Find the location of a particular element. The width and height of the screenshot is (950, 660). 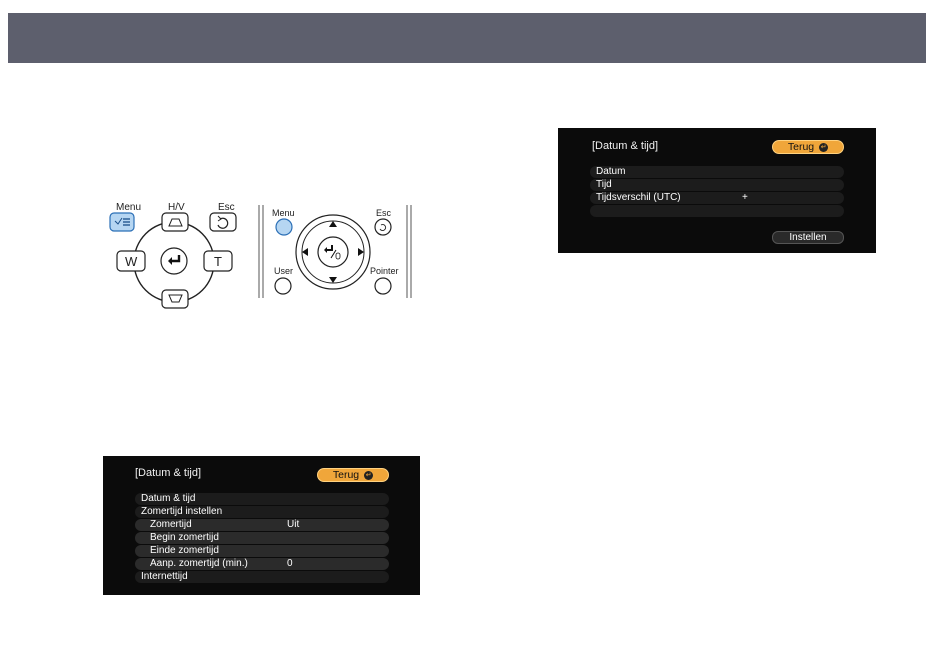

arrow-left-icon is located at coordinates (305, 252).